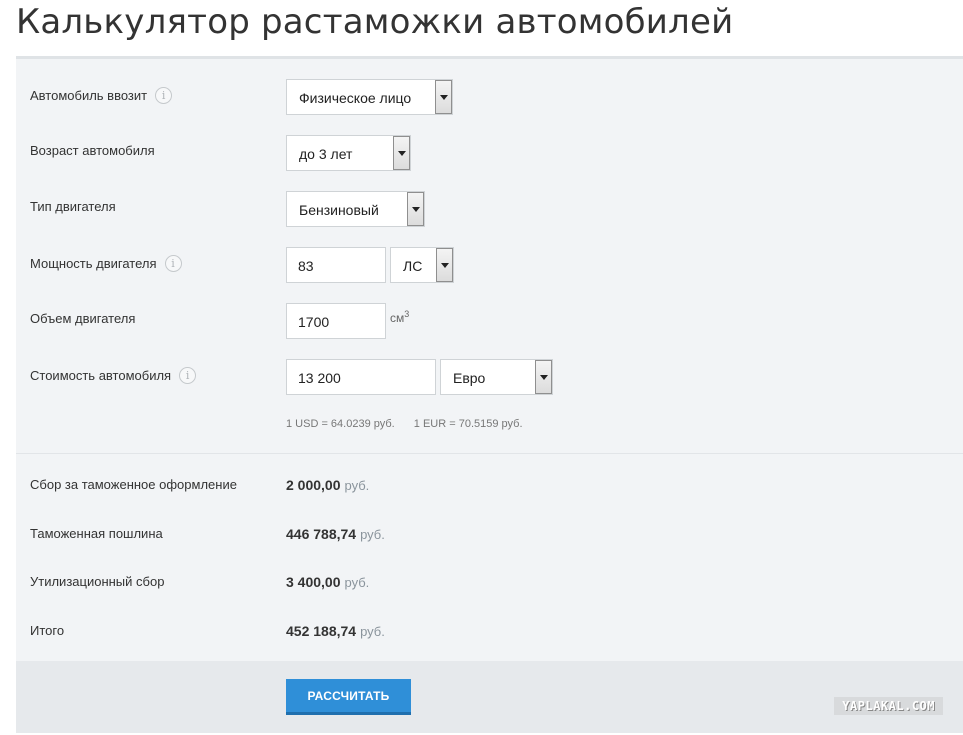  I want to click on volume-unit-sup: 3, so click(407, 314).